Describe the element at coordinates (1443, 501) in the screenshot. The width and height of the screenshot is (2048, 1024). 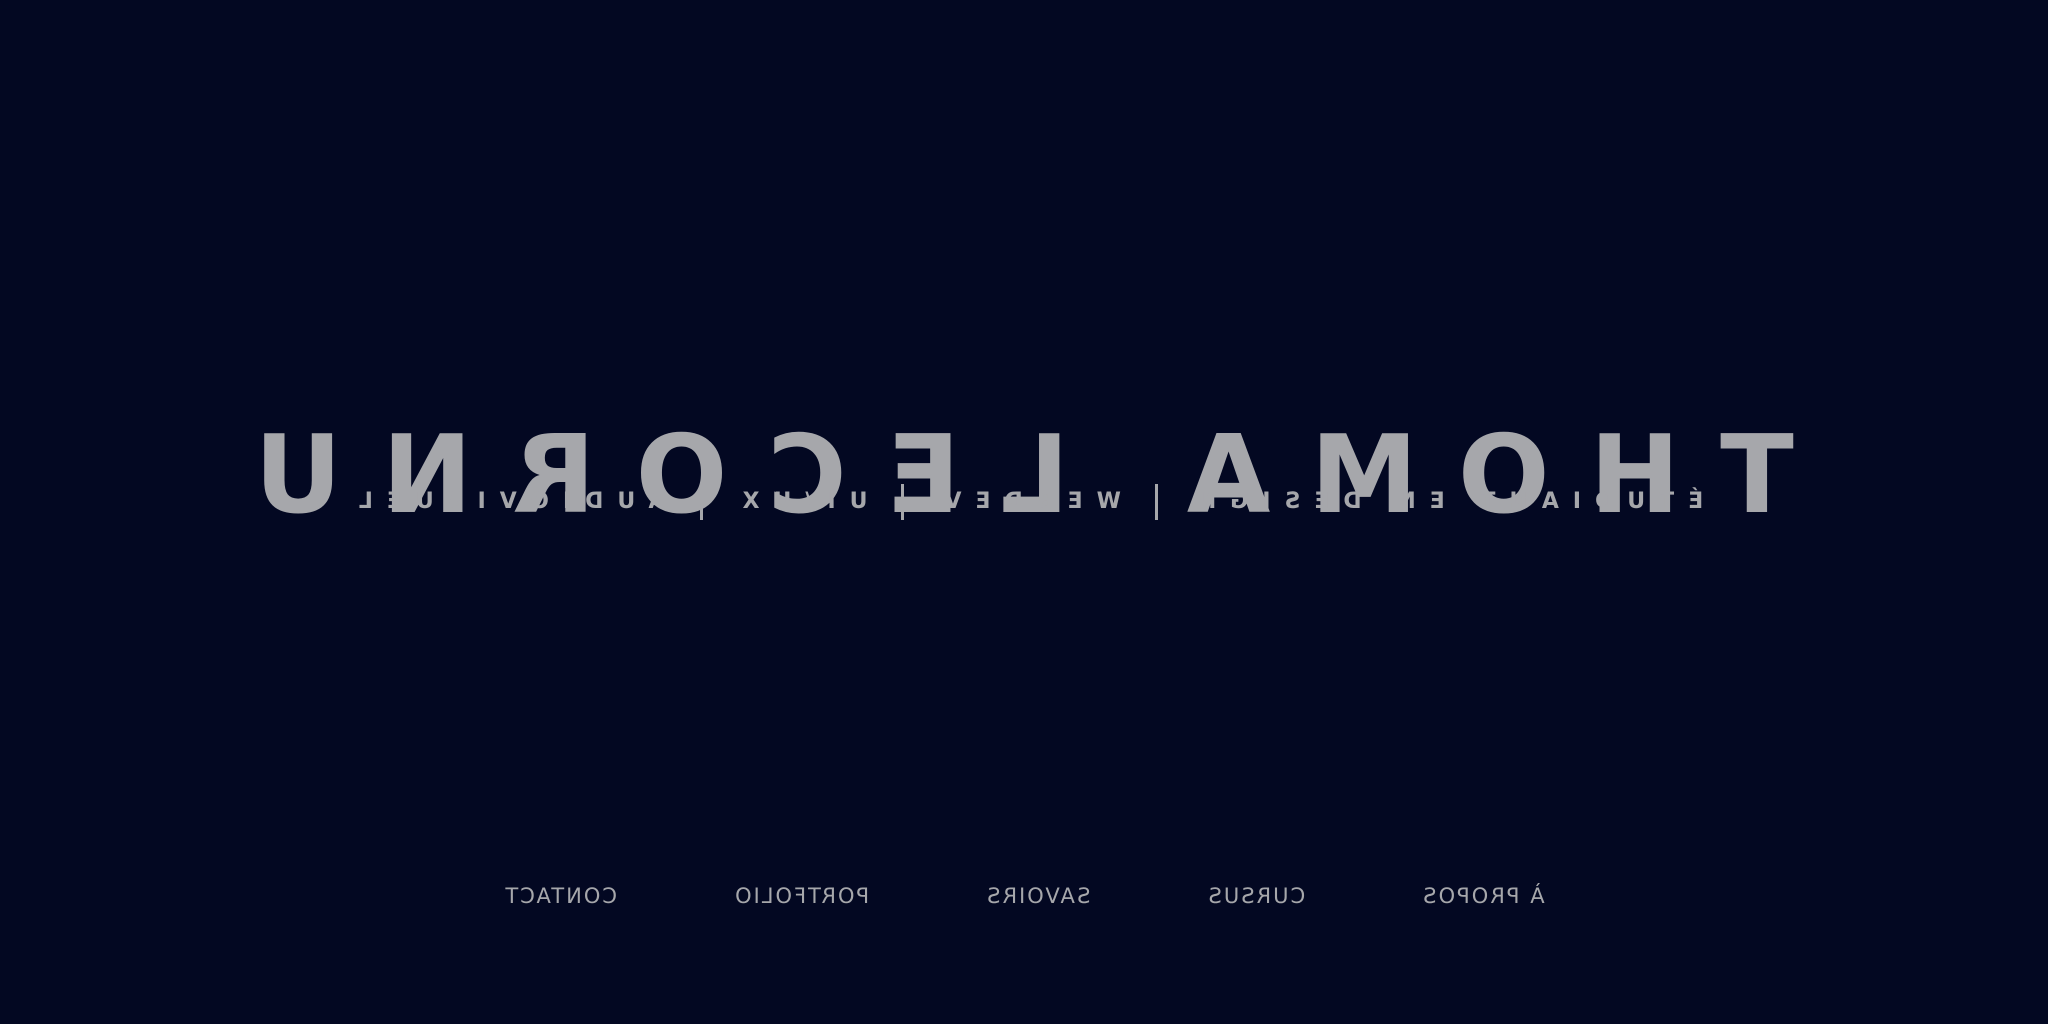
I see `tagline-design: ÉTUDIANT EN DESIGN` at that location.